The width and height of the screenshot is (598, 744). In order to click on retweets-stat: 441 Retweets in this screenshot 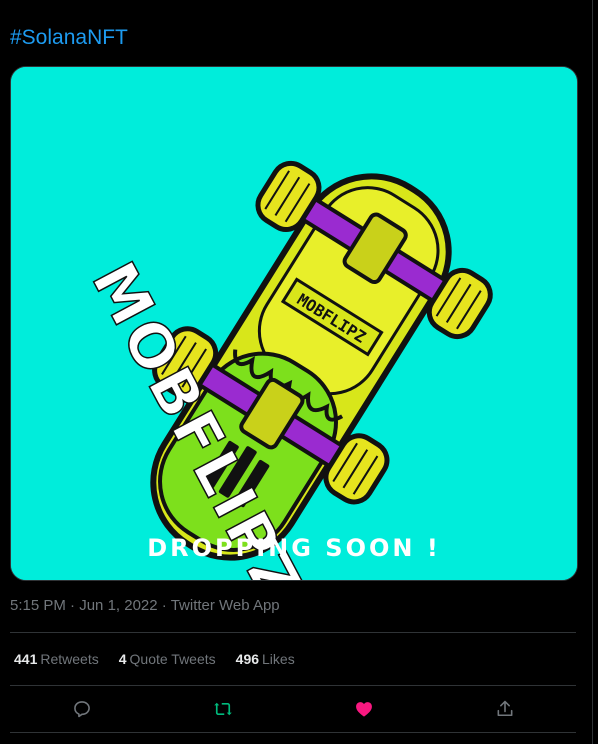, I will do `click(56, 659)`.